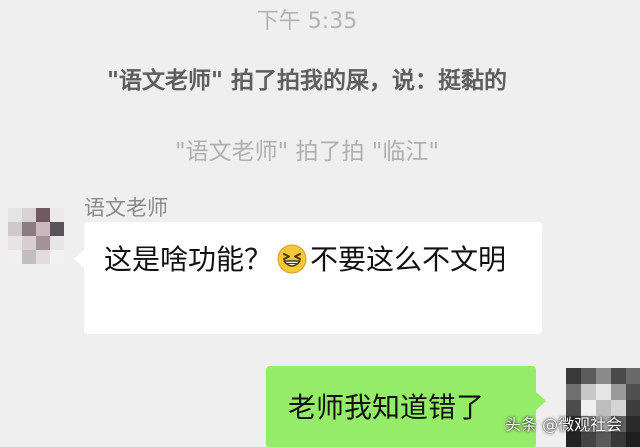  Describe the element at coordinates (37, 239) in the screenshot. I see `sender-avatar` at that location.